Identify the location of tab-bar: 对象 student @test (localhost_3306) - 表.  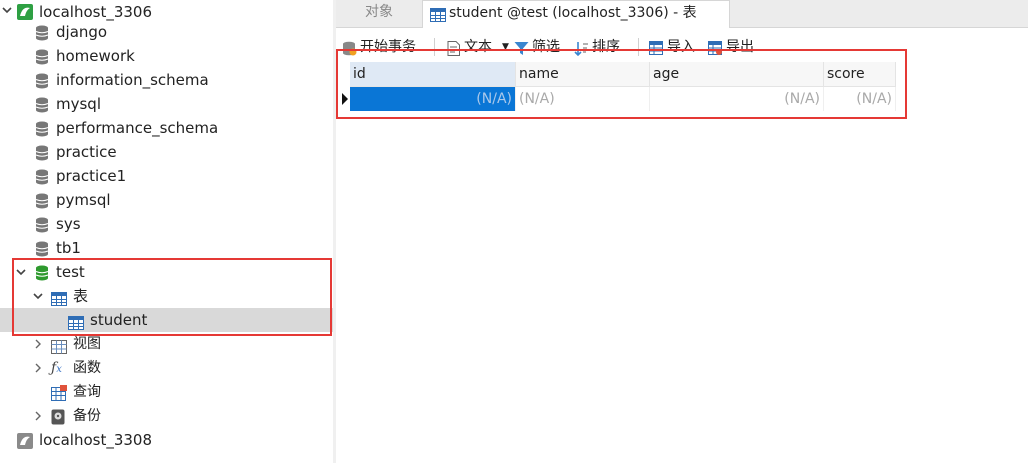
(682, 14).